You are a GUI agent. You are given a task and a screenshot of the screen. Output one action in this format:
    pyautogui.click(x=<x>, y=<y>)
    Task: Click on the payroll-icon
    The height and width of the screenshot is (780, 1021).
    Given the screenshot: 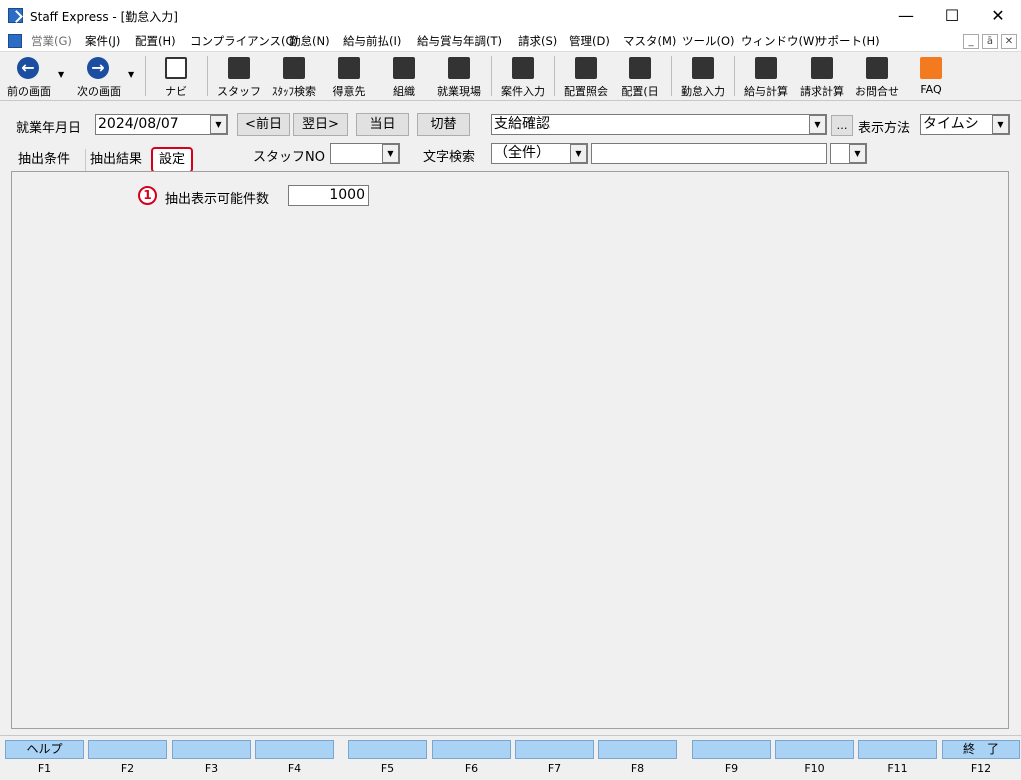 What is the action you would take?
    pyautogui.click(x=766, y=68)
    